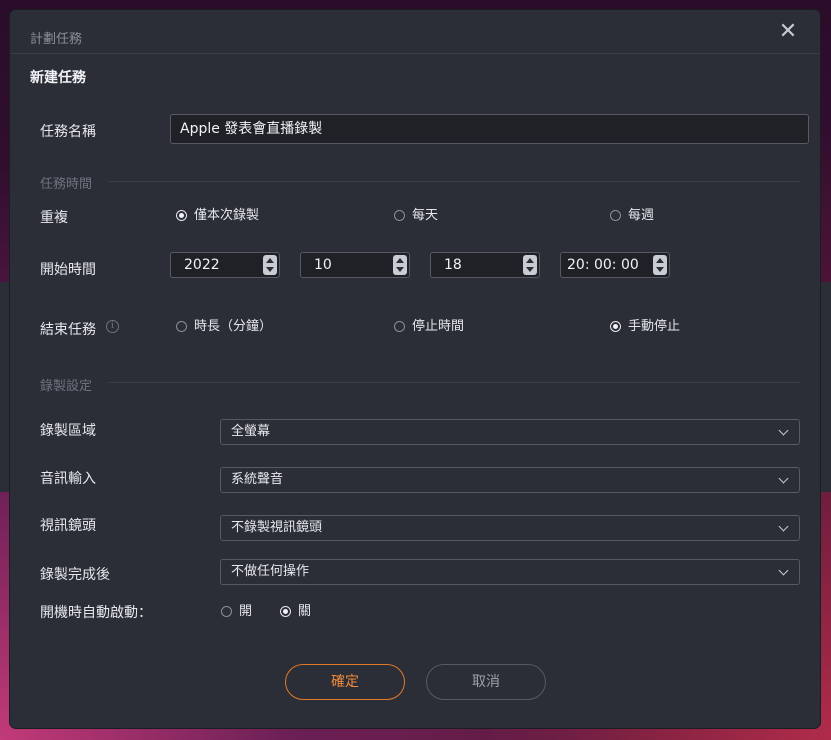 The image size is (831, 740). I want to click on after-recording-label: 錄製完成後, so click(75, 575).